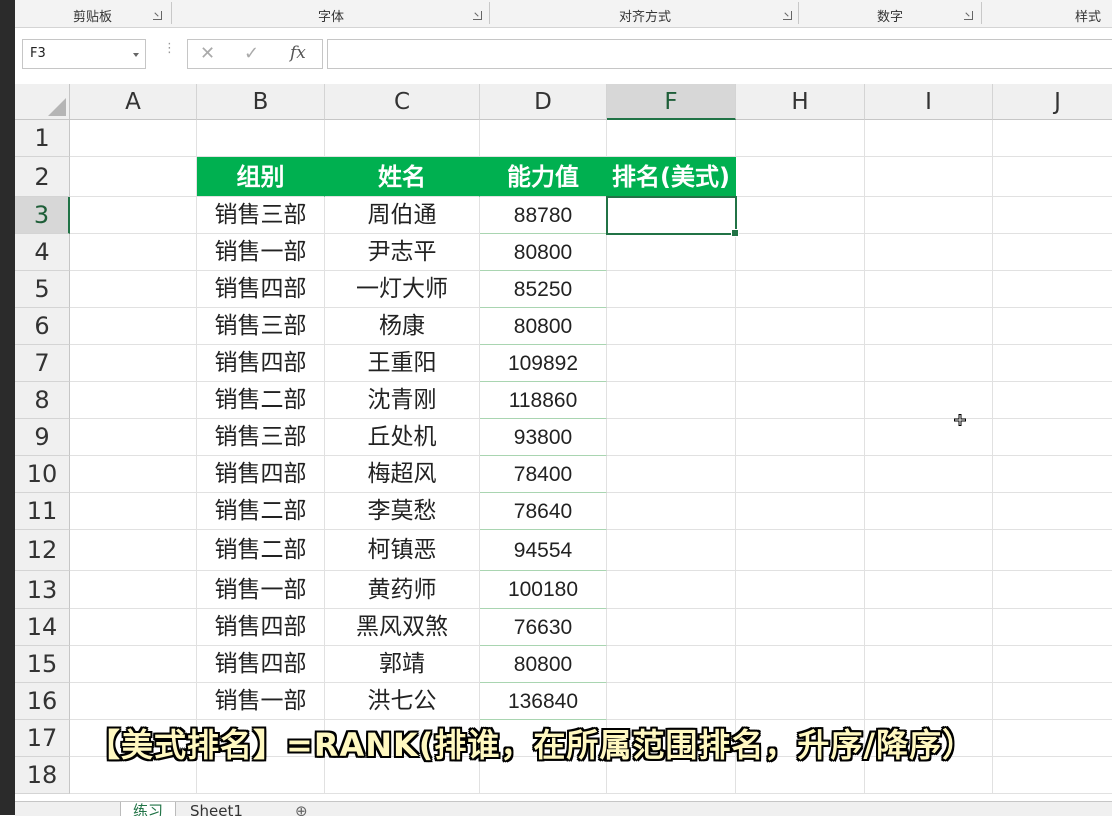 The width and height of the screenshot is (1112, 816). Describe the element at coordinates (800, 627) in the screenshot. I see `cell-h14` at that location.